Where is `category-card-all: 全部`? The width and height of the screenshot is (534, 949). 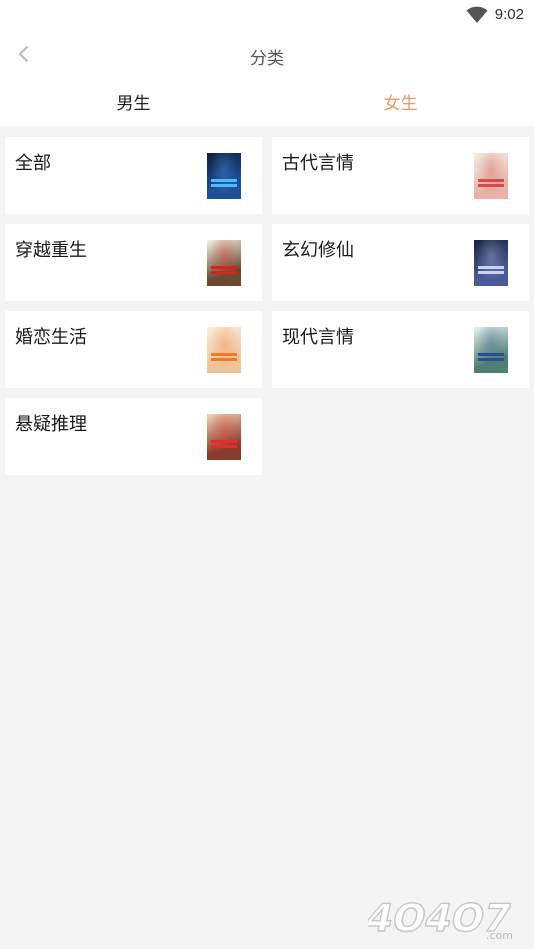
category-card-all: 全部 is located at coordinates (133, 175).